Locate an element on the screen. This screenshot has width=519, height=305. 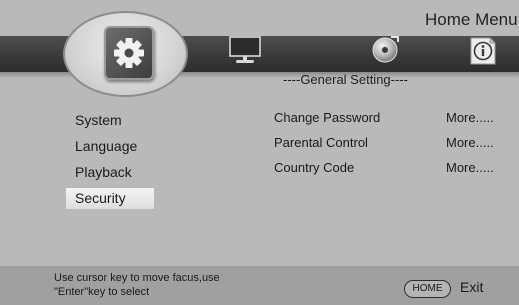
info-tab is located at coordinates (483, 53).